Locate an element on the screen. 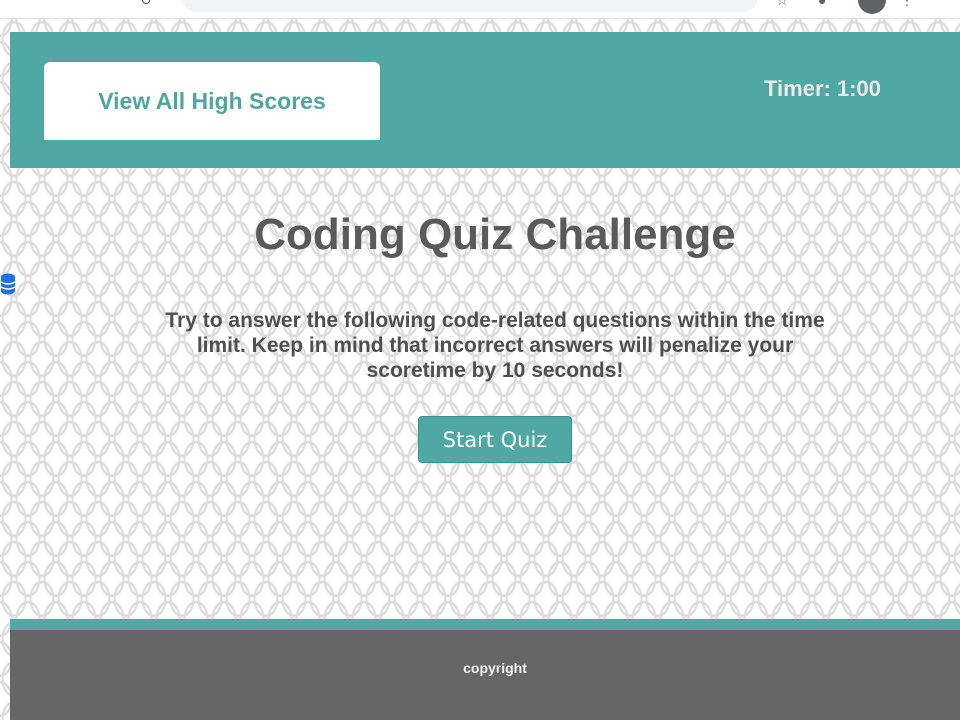 The image size is (960, 720). reload-icon: ↻ is located at coordinates (146, 4).